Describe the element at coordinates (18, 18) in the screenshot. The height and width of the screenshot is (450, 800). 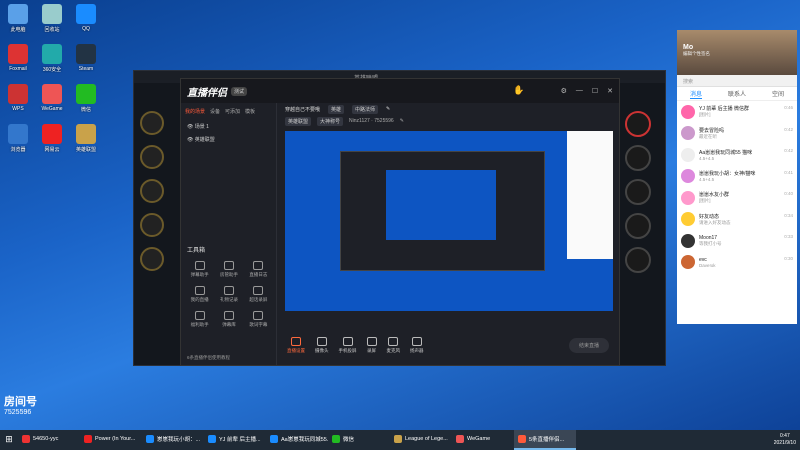
I see `desktop-icon: 此电脑` at that location.